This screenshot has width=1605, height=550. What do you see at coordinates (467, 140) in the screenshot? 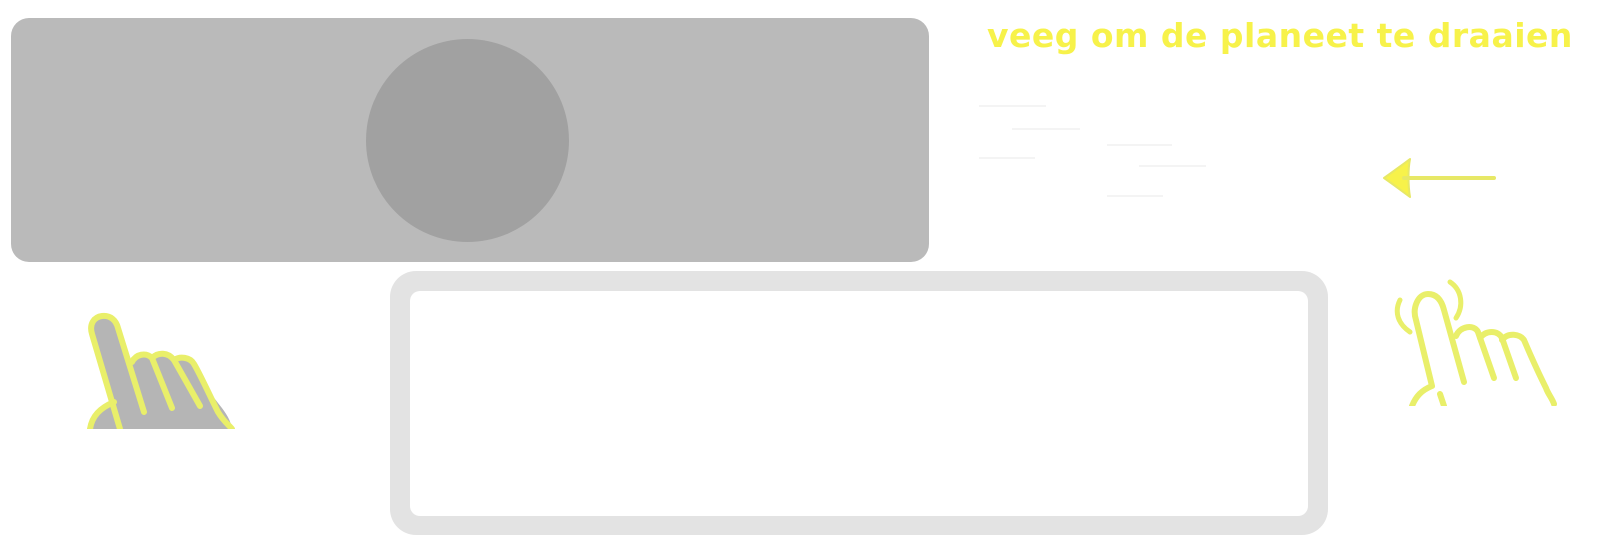
I see `planet` at bounding box center [467, 140].